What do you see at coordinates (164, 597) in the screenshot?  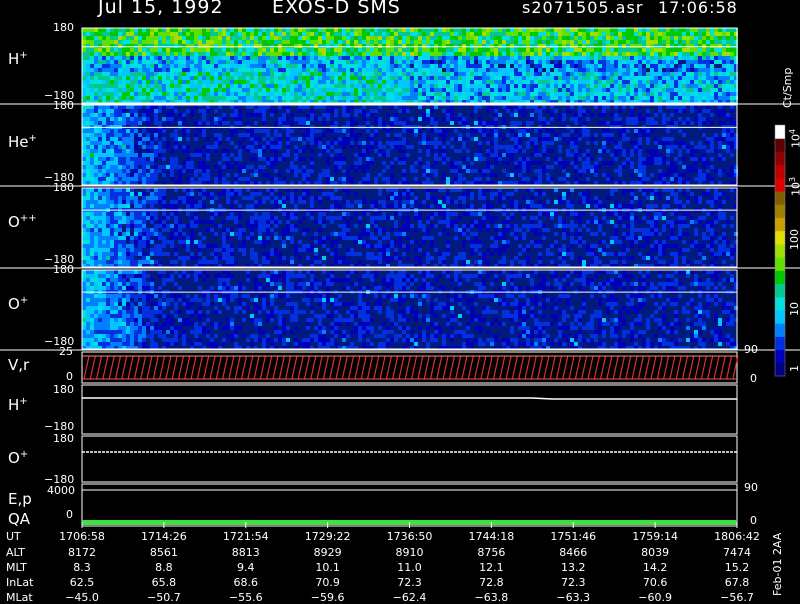 I see `ephemeris-cell: −50.7` at bounding box center [164, 597].